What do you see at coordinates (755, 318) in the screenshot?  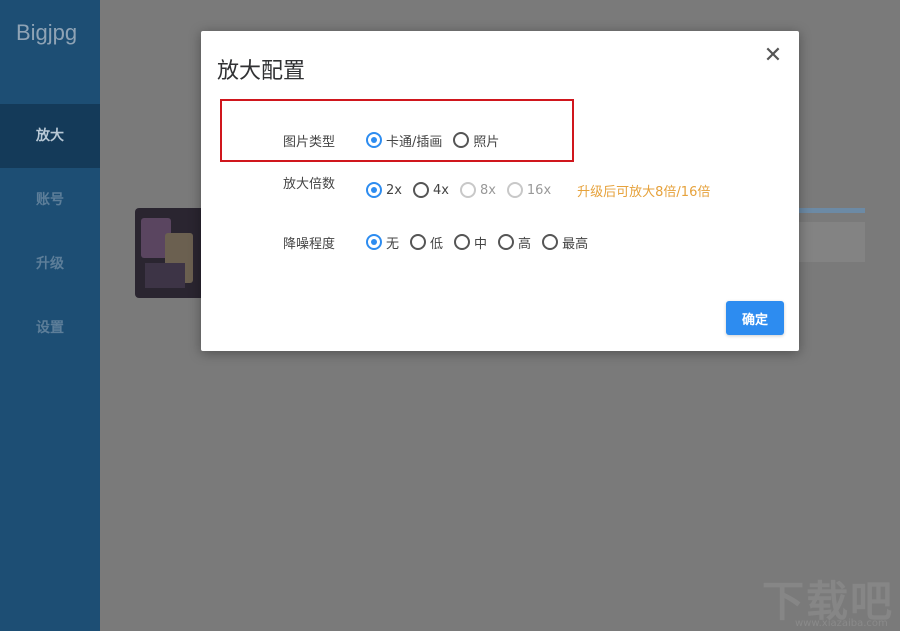 I see `confirm-button: 确定` at bounding box center [755, 318].